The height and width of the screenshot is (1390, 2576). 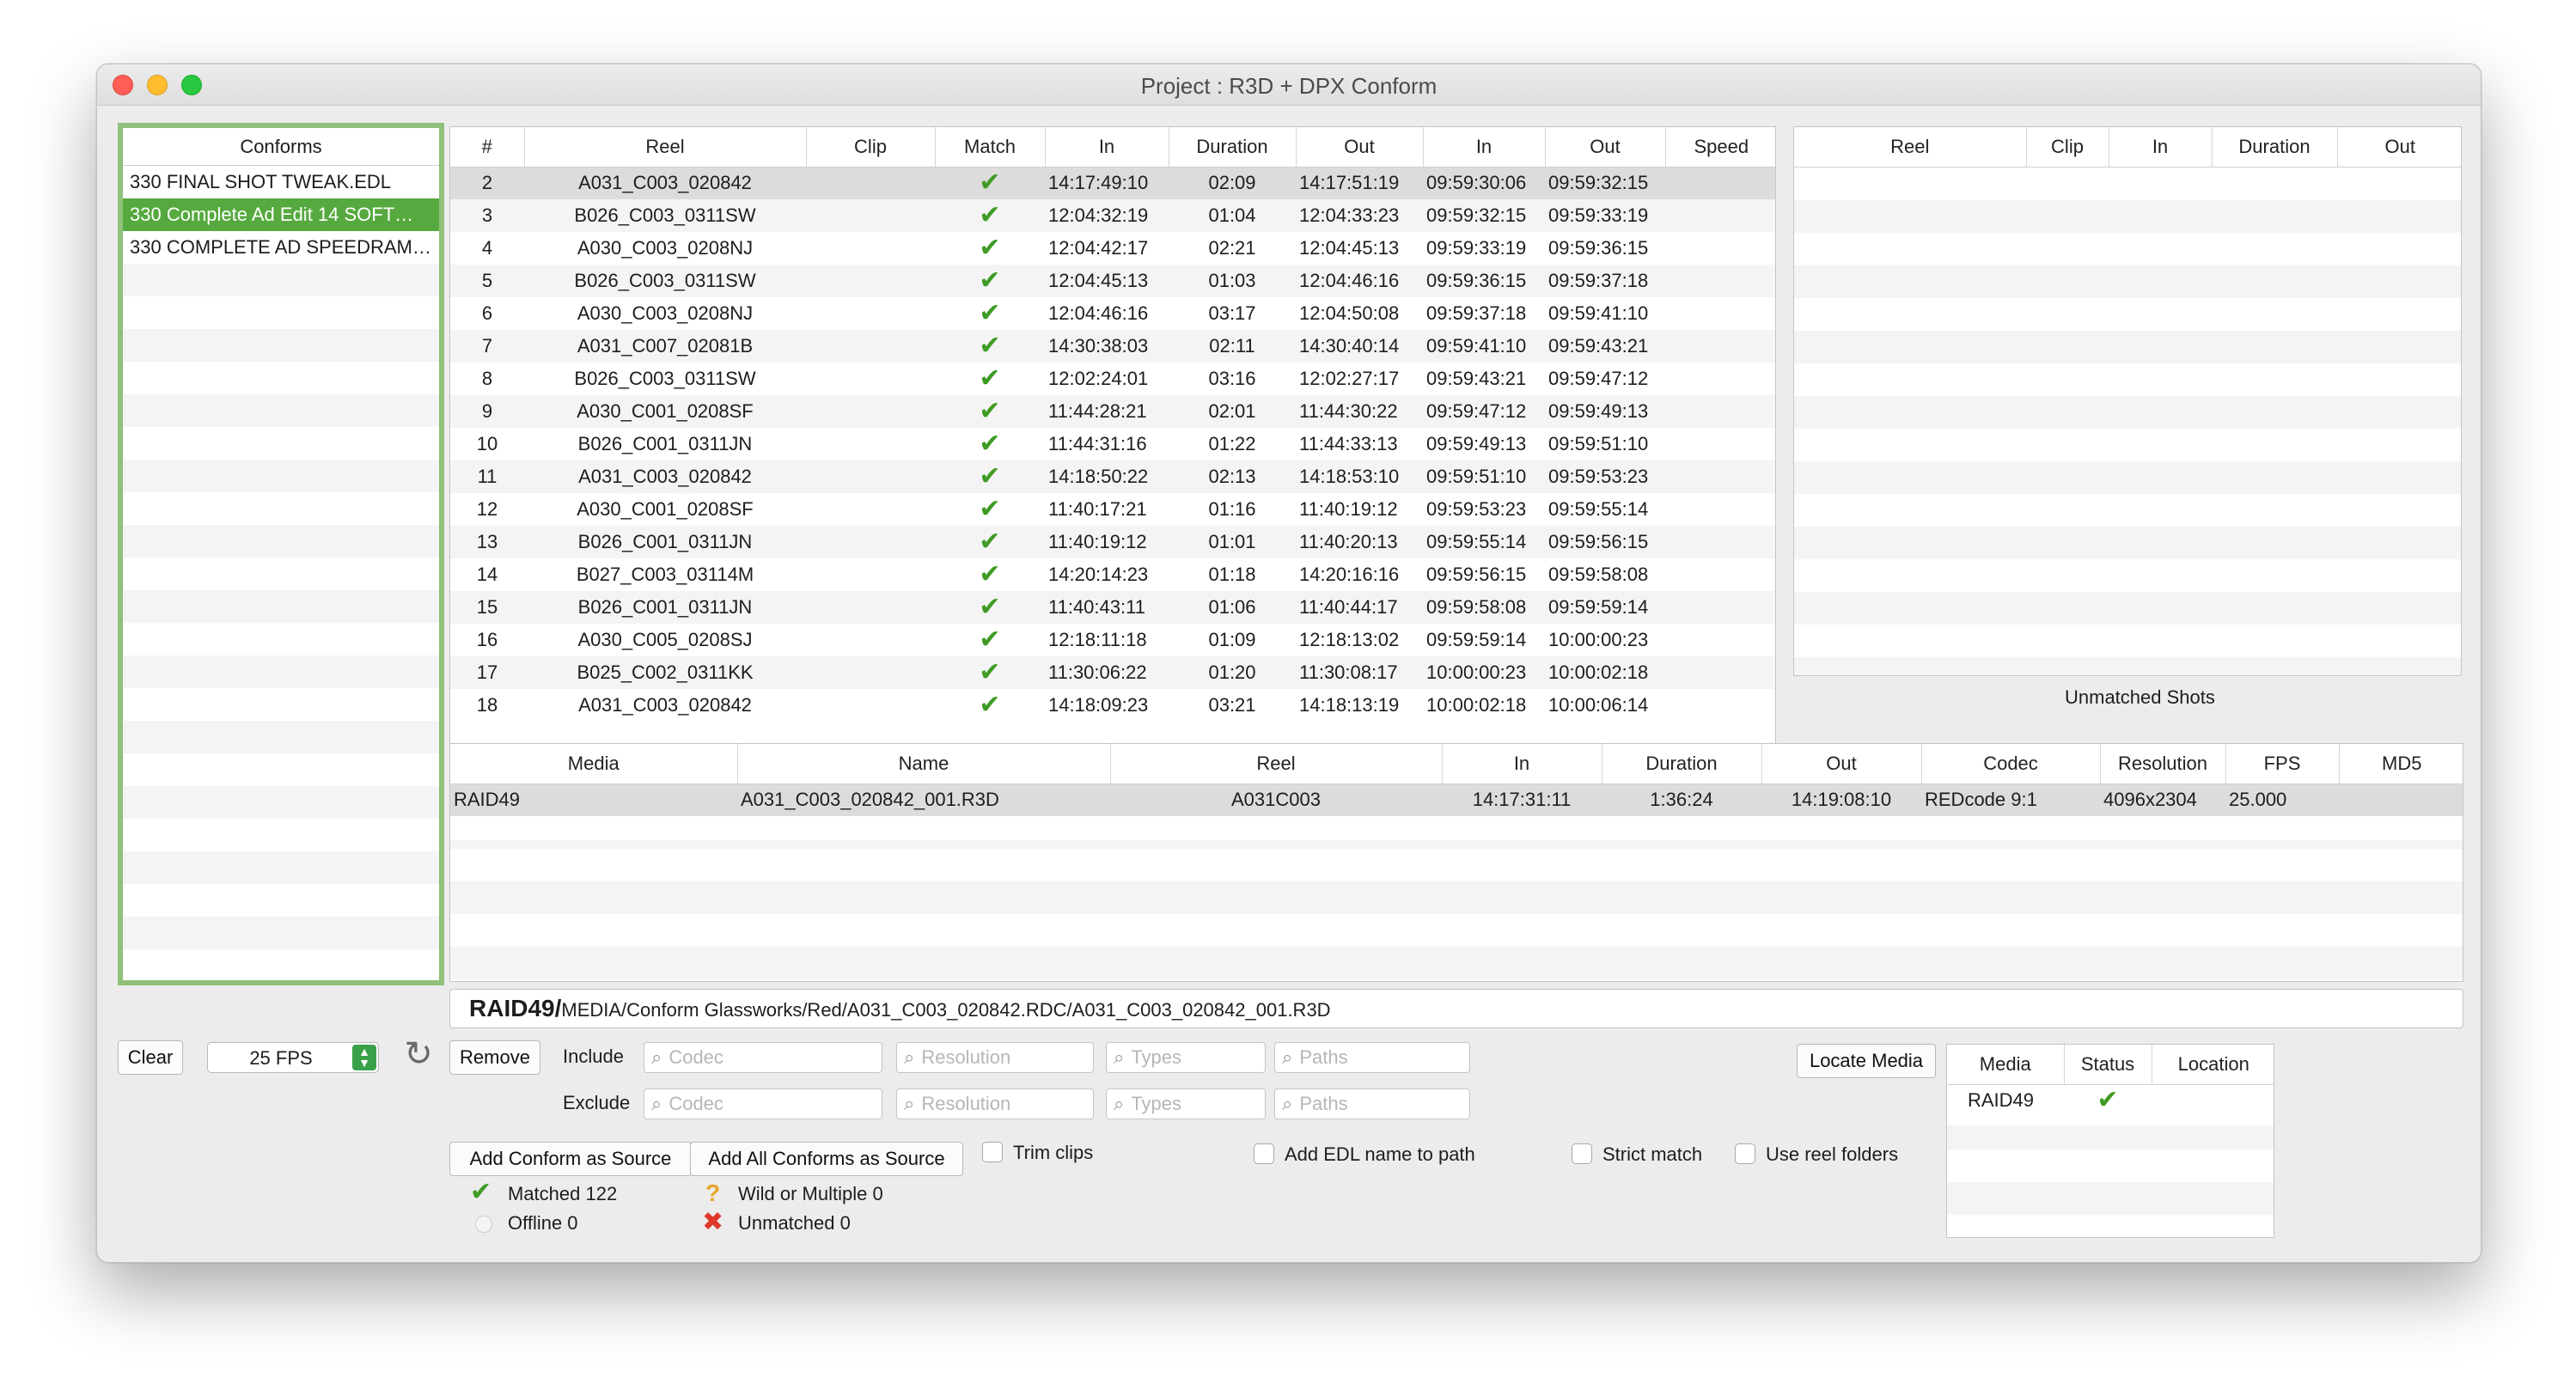 What do you see at coordinates (992, 1152) in the screenshot?
I see `trim-clips-checkbox` at bounding box center [992, 1152].